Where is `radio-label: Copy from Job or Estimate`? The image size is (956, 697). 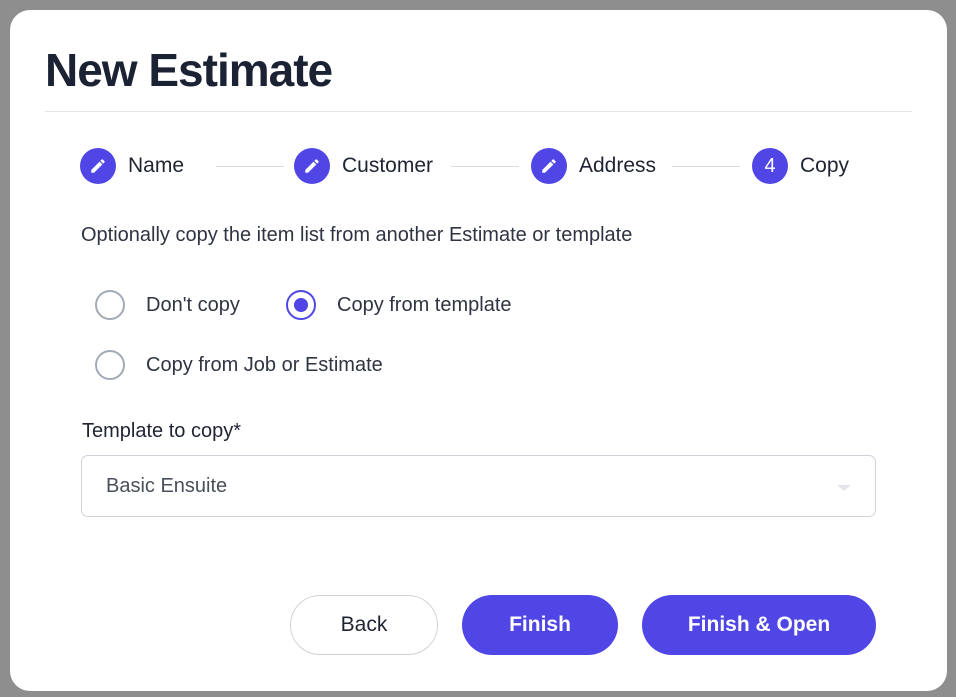 radio-label: Copy from Job or Estimate is located at coordinates (264, 364).